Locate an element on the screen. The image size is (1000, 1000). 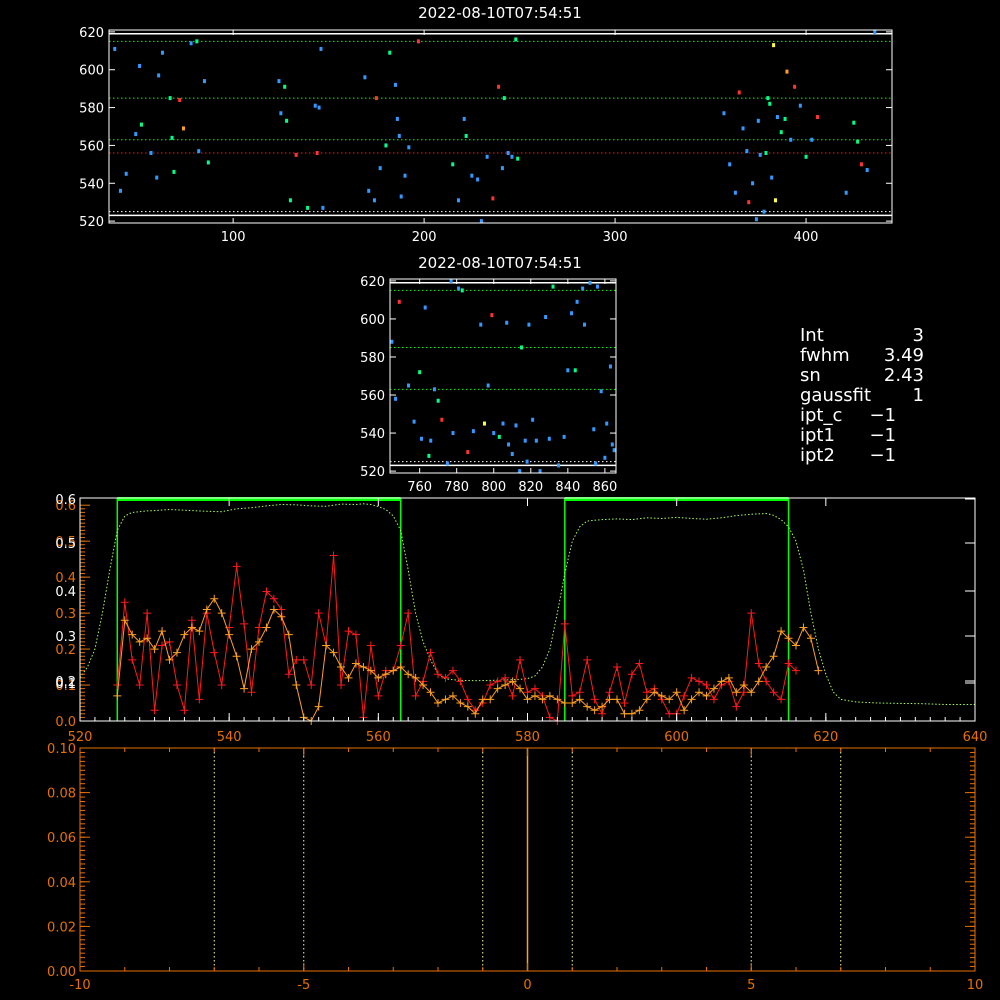
info-key: sn is located at coordinates (810, 375).